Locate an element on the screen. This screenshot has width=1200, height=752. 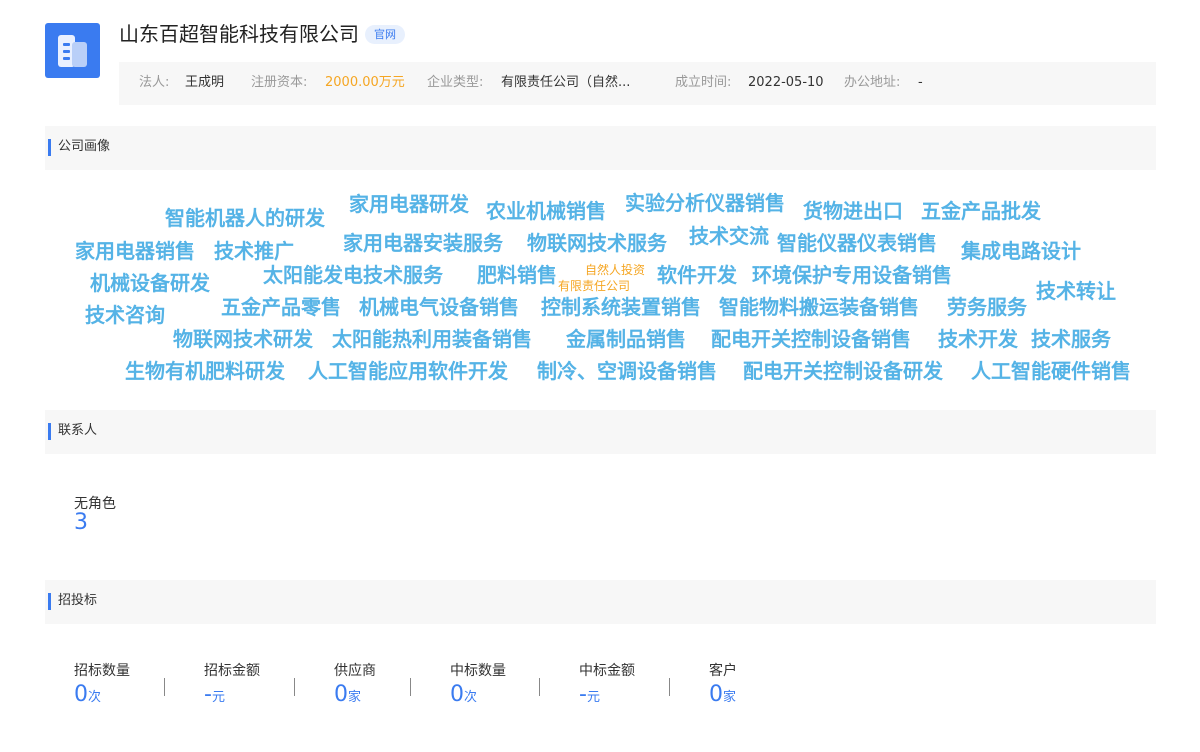
cloud-word: 肥料销售 is located at coordinates (517, 275).